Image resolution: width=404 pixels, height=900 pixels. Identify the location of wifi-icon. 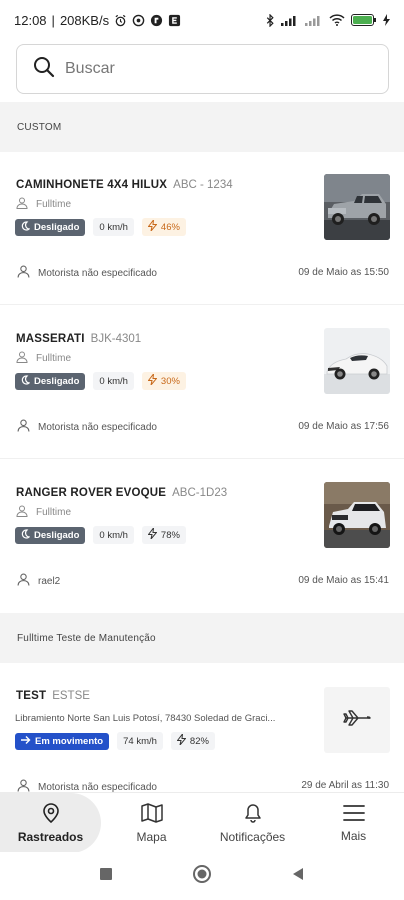
(337, 20).